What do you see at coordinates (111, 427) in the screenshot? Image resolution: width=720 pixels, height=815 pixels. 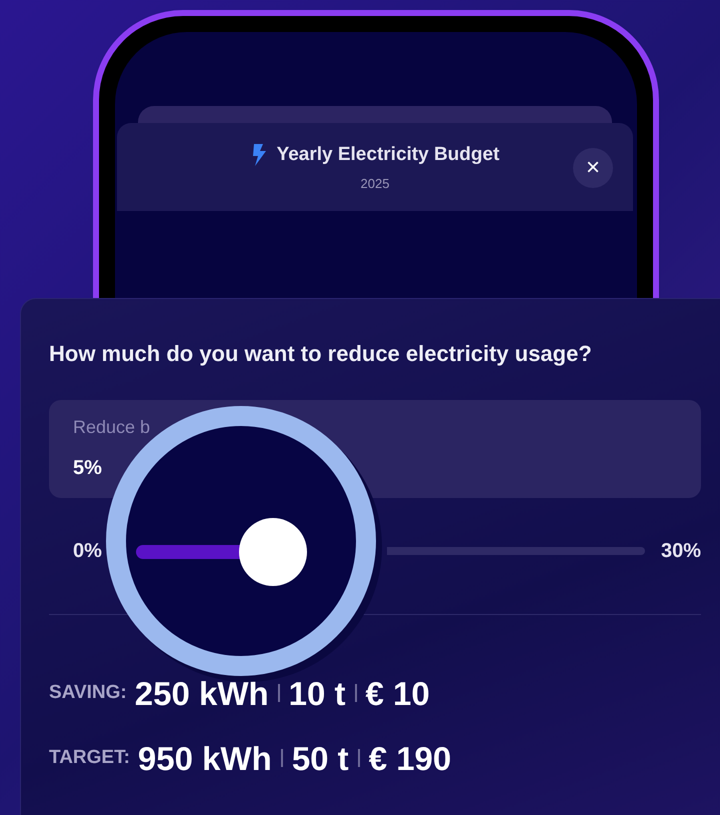 I see `field-label: Reduce b` at bounding box center [111, 427].